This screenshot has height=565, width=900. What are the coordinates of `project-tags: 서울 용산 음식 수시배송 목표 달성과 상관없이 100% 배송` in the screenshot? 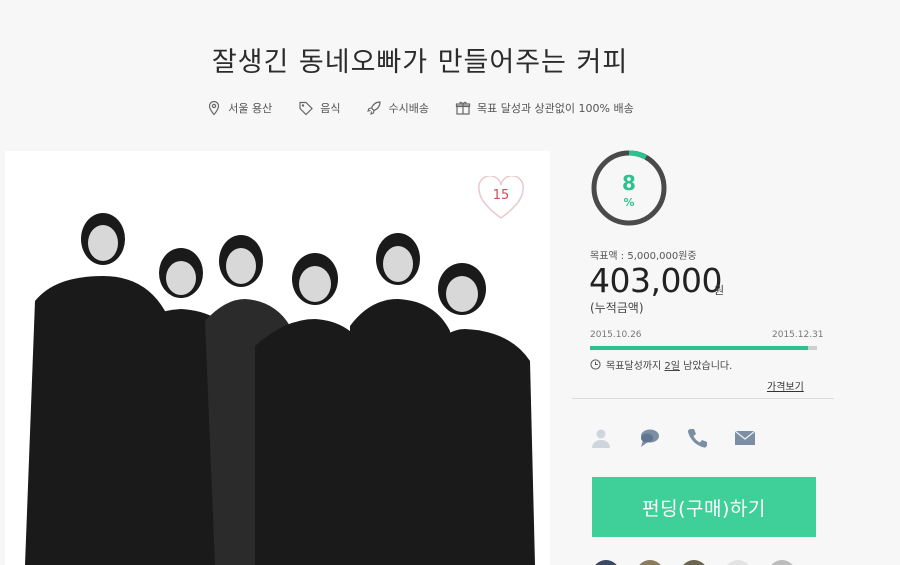 It's located at (420, 108).